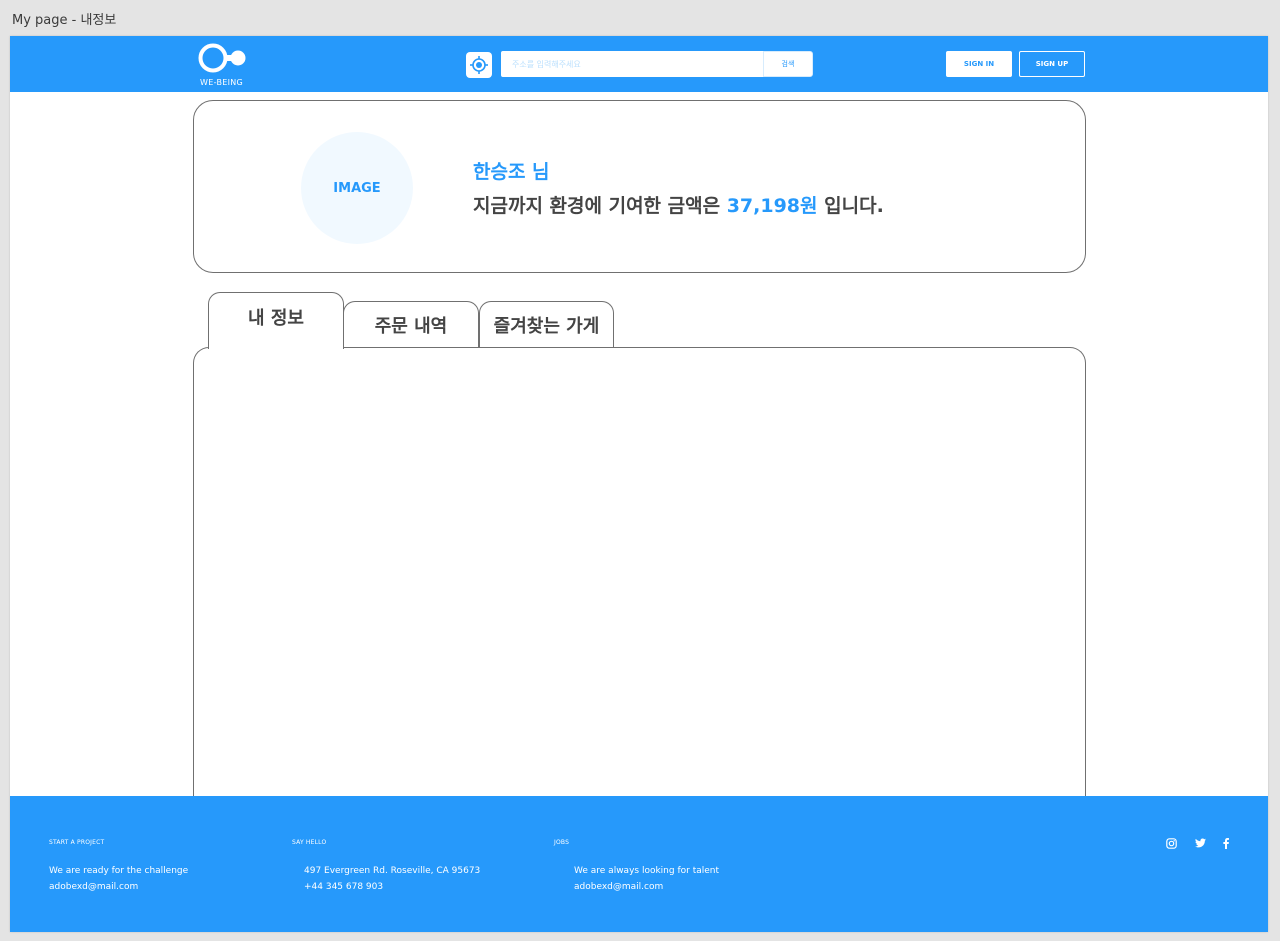  What do you see at coordinates (119, 871) in the screenshot?
I see `footer-start-project-text: We are ready for the challenge` at bounding box center [119, 871].